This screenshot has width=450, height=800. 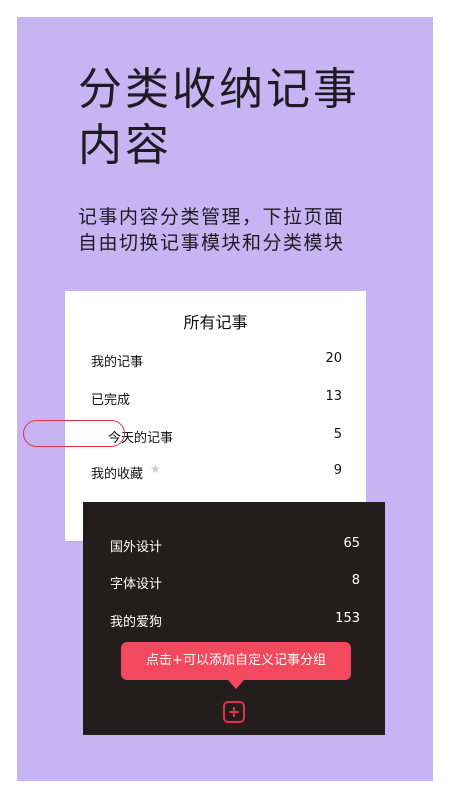 I want to click on category-item-foreign-design: 国外设计 65, so click(x=235, y=545).